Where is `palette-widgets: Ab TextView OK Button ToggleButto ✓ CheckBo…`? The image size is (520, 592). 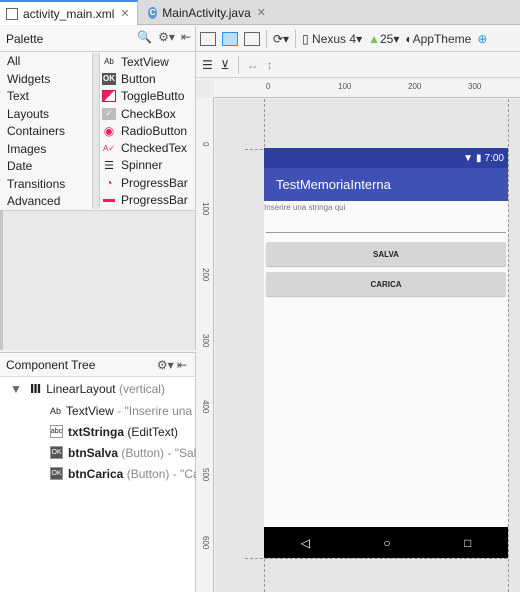
palette-widgets: Ab TextView OK Button ToggleButto ✓ CheckBo… is located at coordinates (148, 131).